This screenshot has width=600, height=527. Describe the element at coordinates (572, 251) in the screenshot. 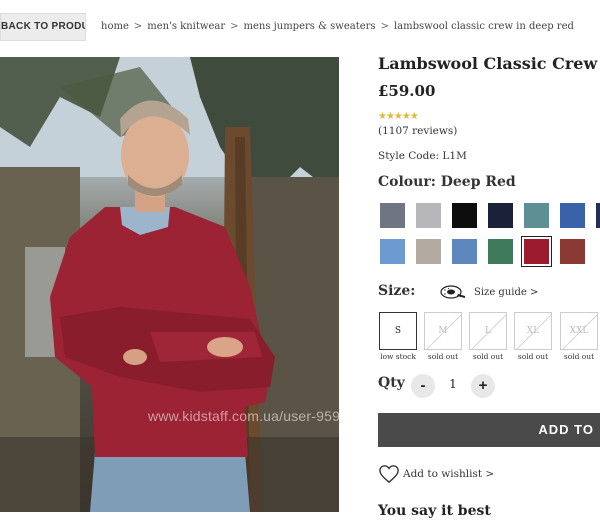

I see `colour-swatch-rust` at that location.